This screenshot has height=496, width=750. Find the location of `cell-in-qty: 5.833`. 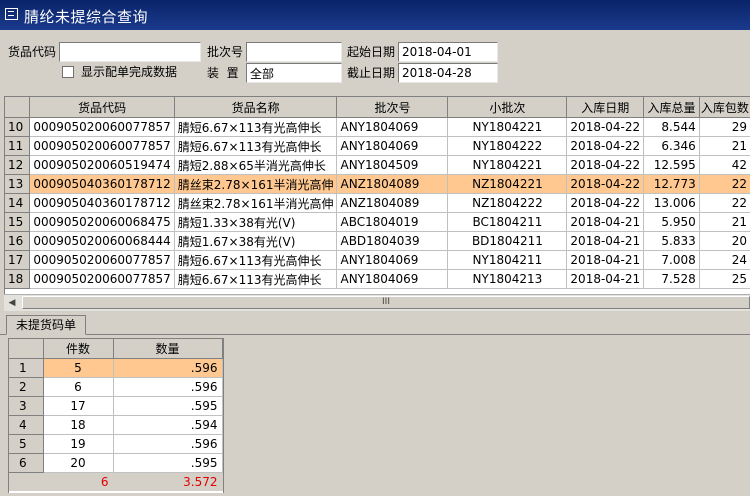

cell-in-qty: 5.833 is located at coordinates (671, 241).